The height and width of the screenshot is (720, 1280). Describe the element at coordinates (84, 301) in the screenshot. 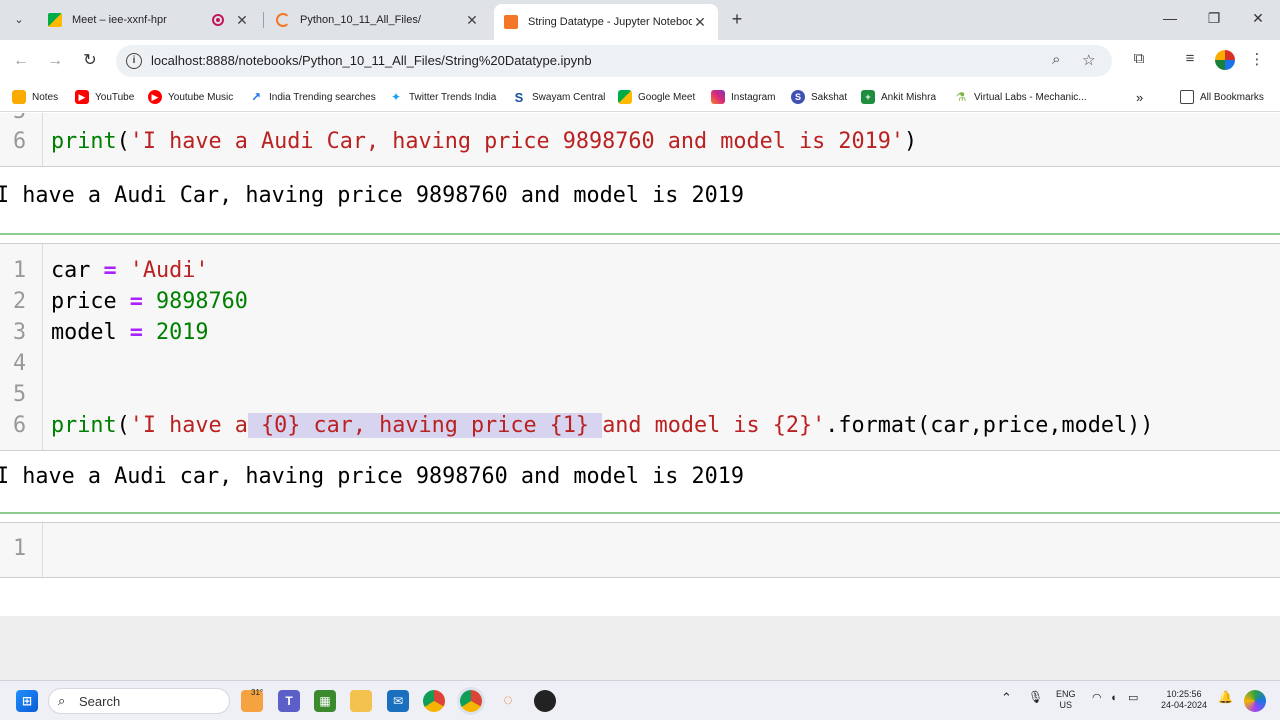

I see `variable-name: price` at that location.